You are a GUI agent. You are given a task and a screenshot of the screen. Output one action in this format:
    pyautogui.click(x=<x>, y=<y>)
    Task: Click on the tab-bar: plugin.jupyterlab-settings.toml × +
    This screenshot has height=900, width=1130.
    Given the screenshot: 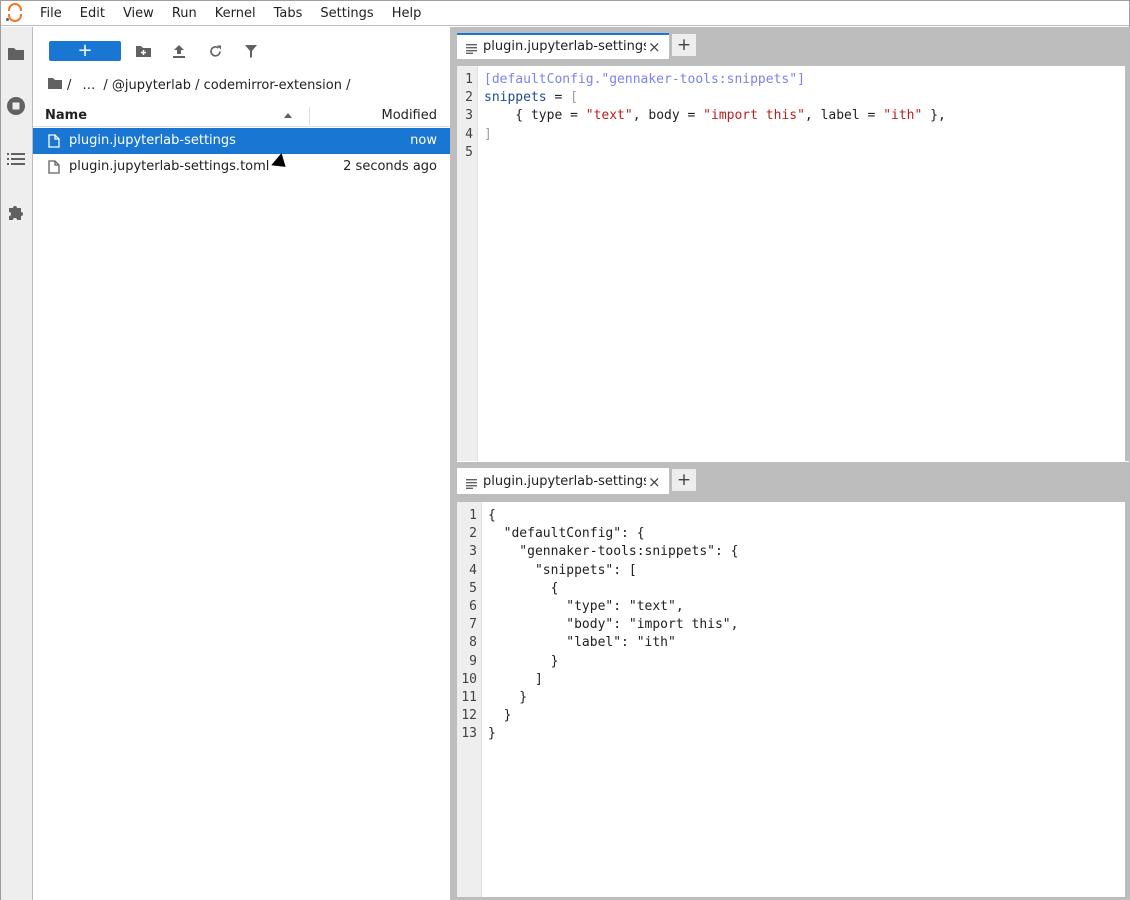 What is the action you would take?
    pyautogui.click(x=793, y=46)
    